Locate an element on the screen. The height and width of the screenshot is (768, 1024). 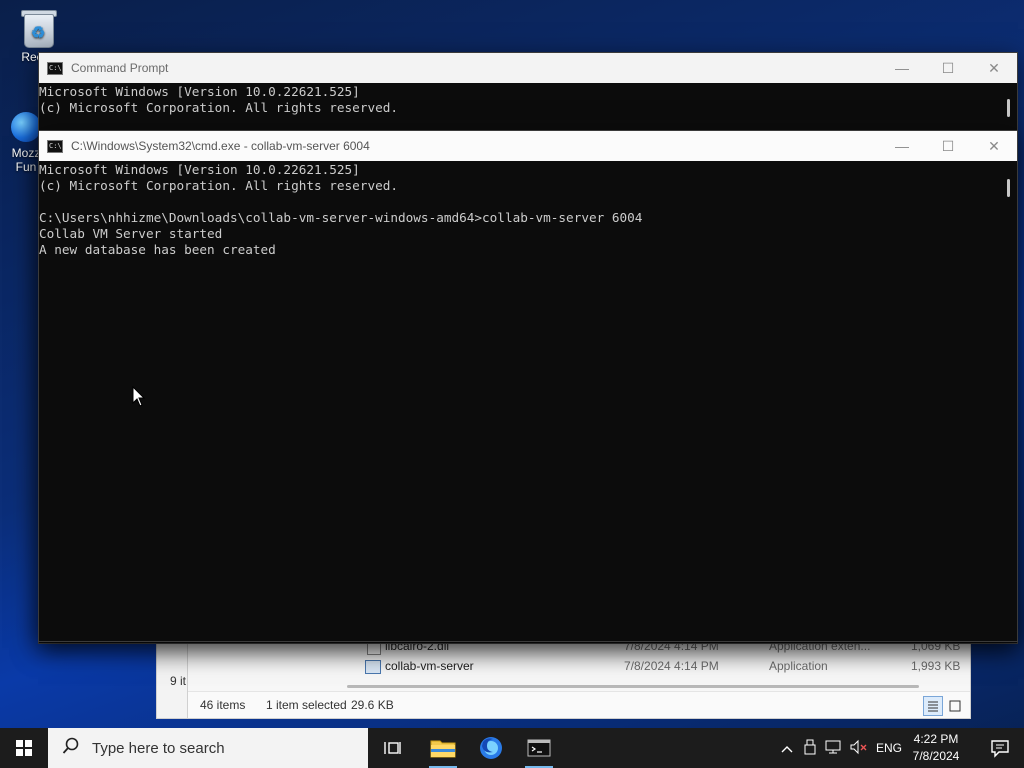
file-date: 7/8/2024 4:14 PM is located at coordinates (671, 666).